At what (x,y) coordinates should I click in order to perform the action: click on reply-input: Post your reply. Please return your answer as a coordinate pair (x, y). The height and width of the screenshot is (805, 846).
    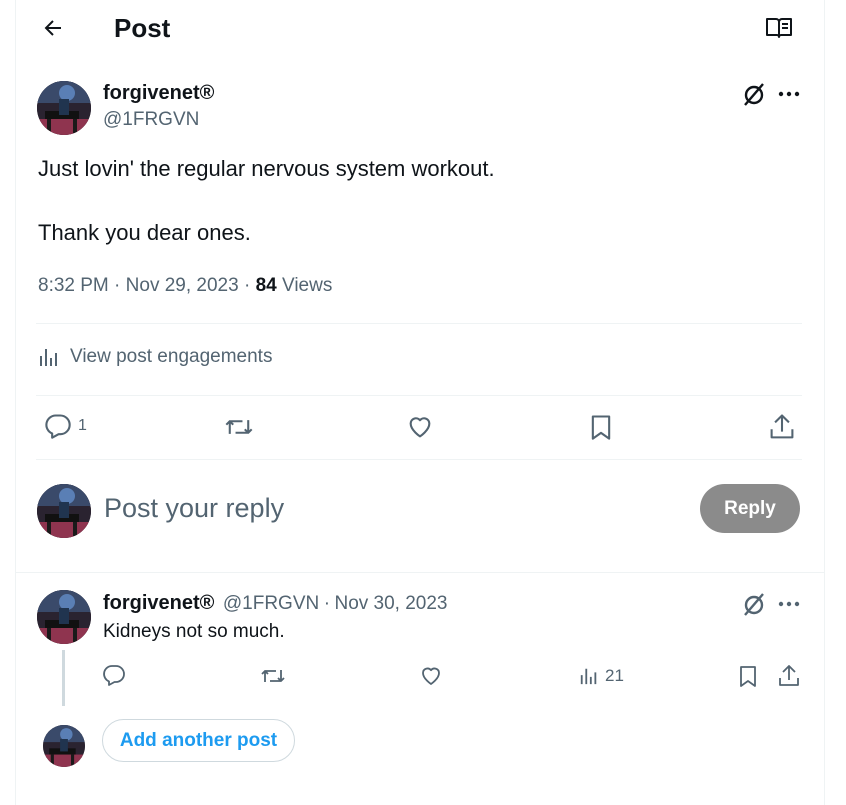
    Looking at the image, I should click on (194, 508).